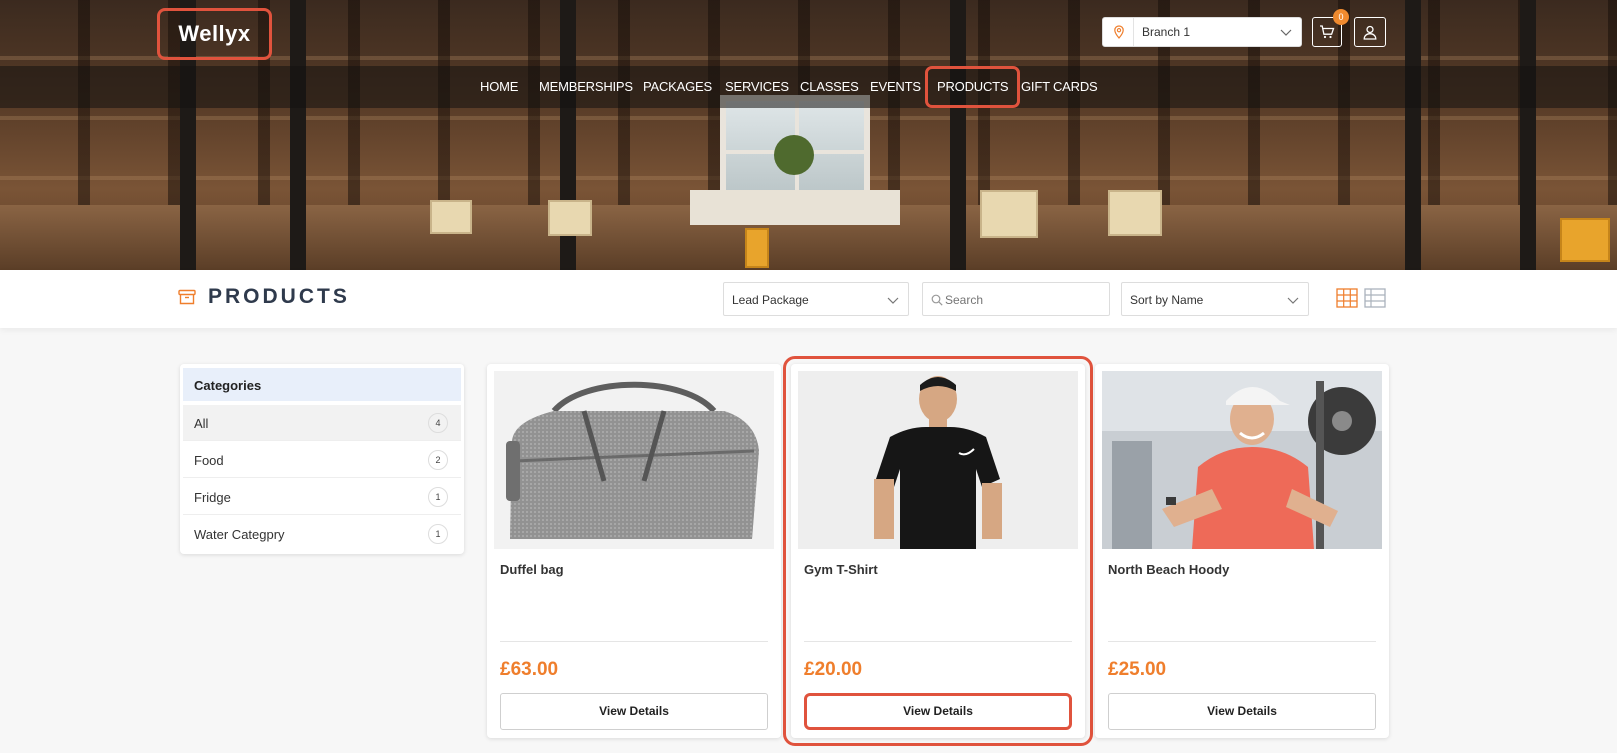  I want to click on category-label: All, so click(201, 423).